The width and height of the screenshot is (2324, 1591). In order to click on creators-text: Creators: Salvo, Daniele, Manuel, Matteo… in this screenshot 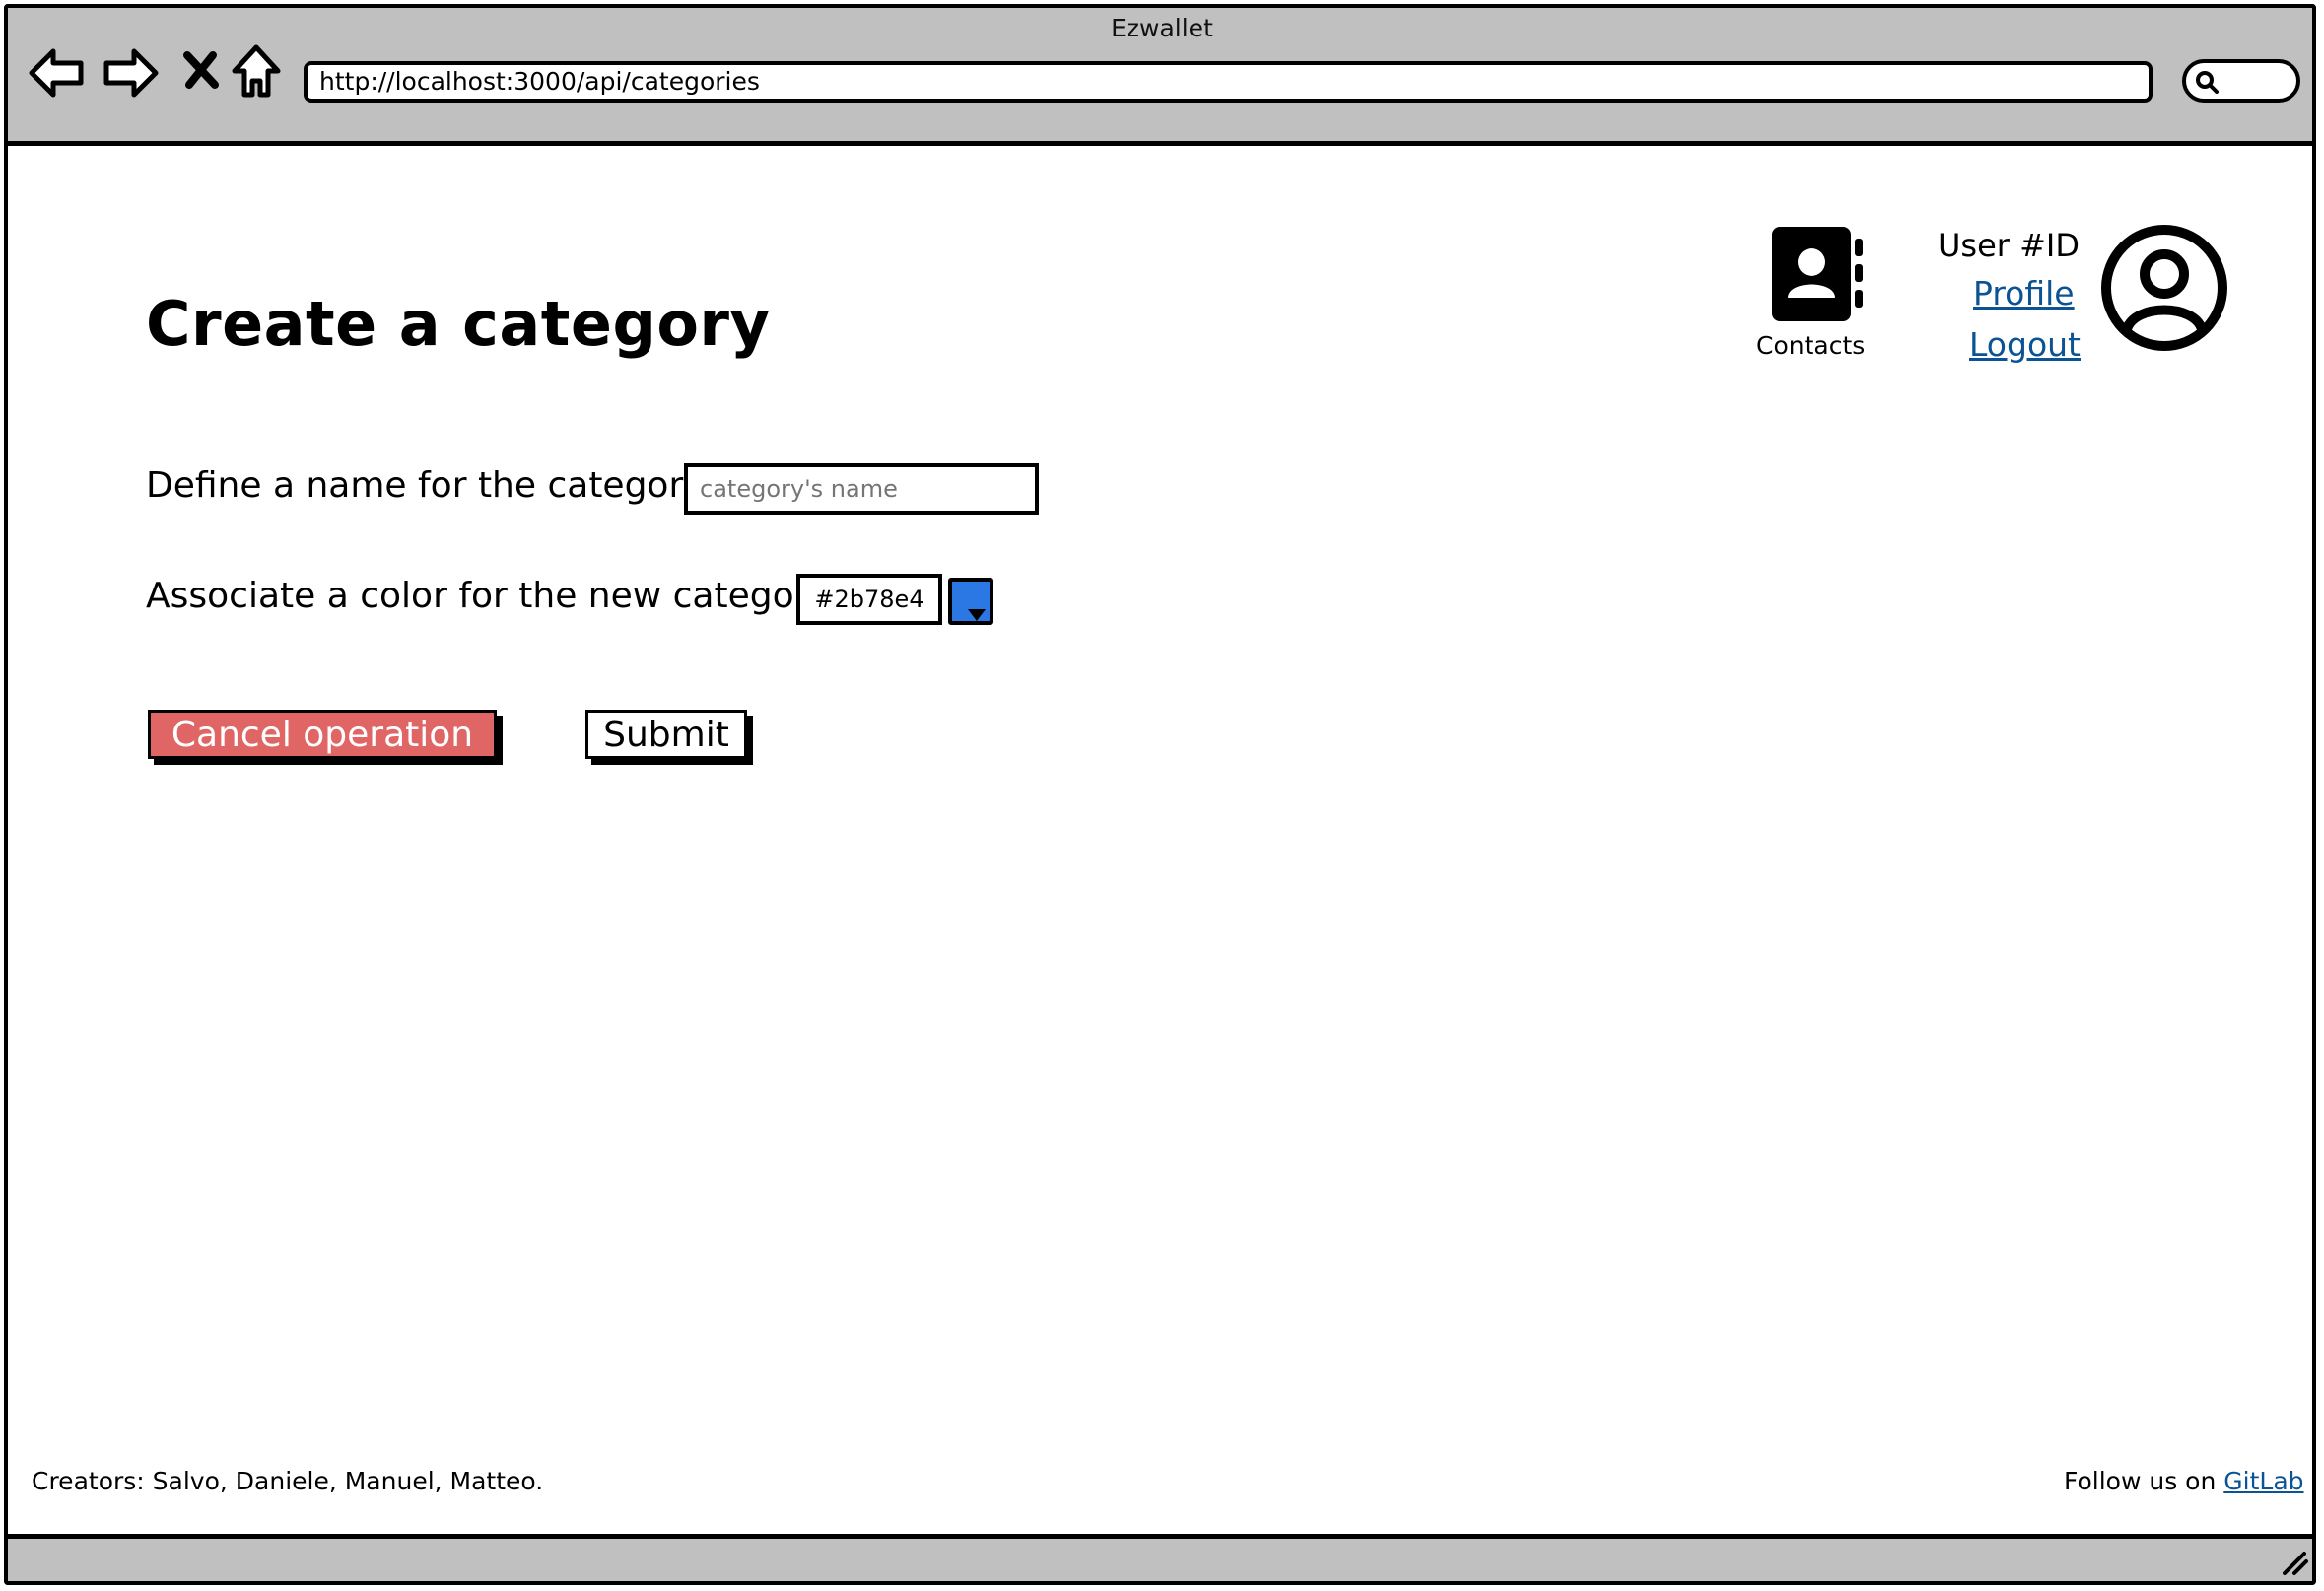, I will do `click(288, 1481)`.